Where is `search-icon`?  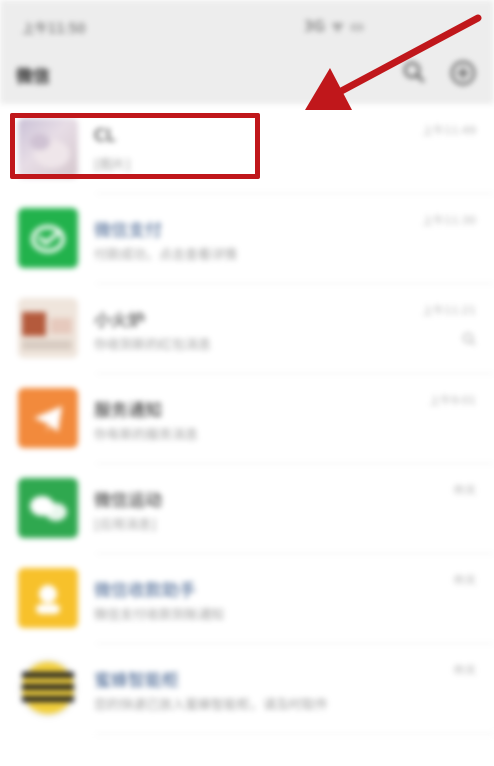 search-icon is located at coordinates (414, 72).